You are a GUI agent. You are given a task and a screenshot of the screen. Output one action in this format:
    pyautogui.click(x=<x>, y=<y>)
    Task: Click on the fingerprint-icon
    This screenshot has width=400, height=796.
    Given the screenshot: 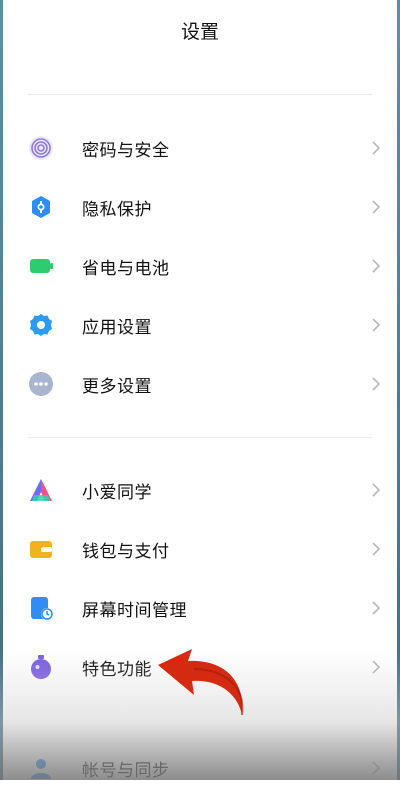 What is the action you would take?
    pyautogui.click(x=41, y=148)
    